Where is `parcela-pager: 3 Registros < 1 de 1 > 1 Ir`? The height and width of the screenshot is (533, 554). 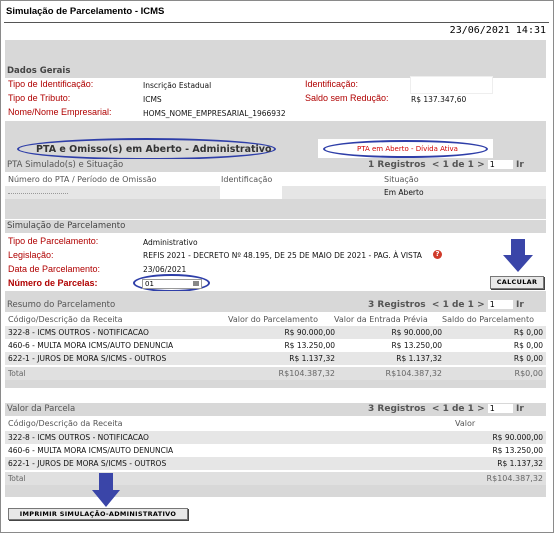
parcela-pager: 3 Registros < 1 de 1 > 1 Ir is located at coordinates (446, 409).